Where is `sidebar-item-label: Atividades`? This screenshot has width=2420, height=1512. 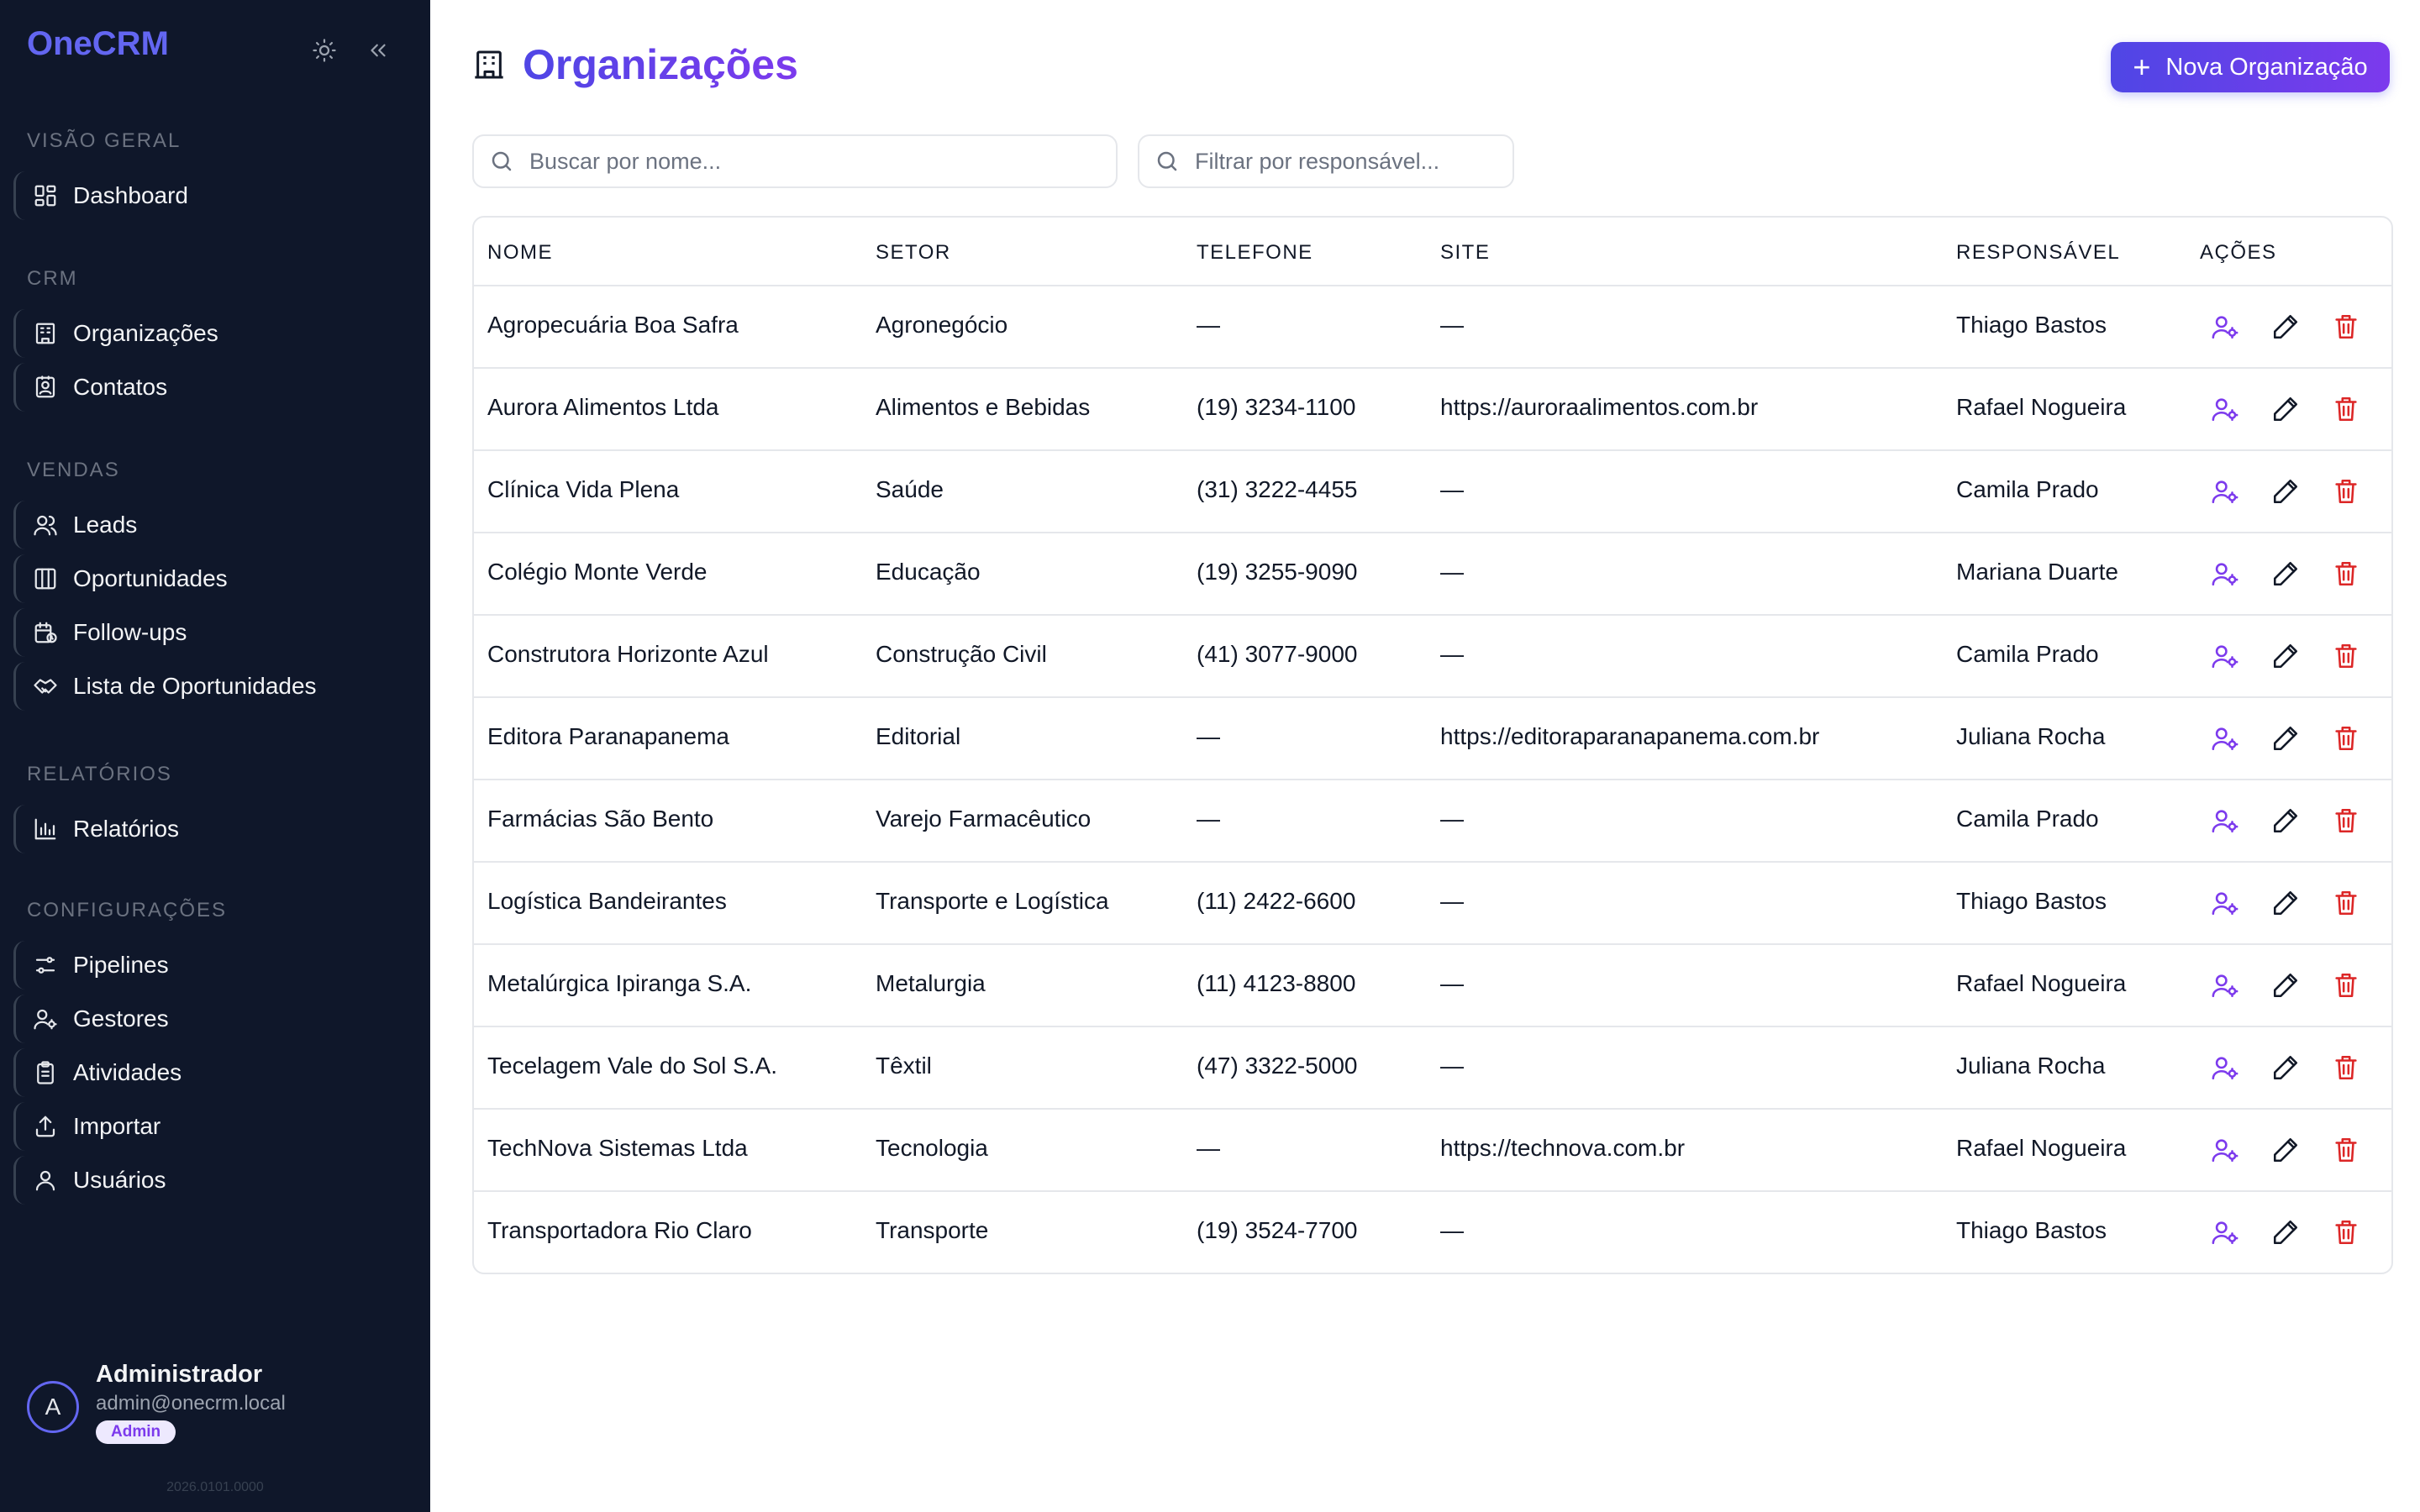 sidebar-item-label: Atividades is located at coordinates (128, 1072).